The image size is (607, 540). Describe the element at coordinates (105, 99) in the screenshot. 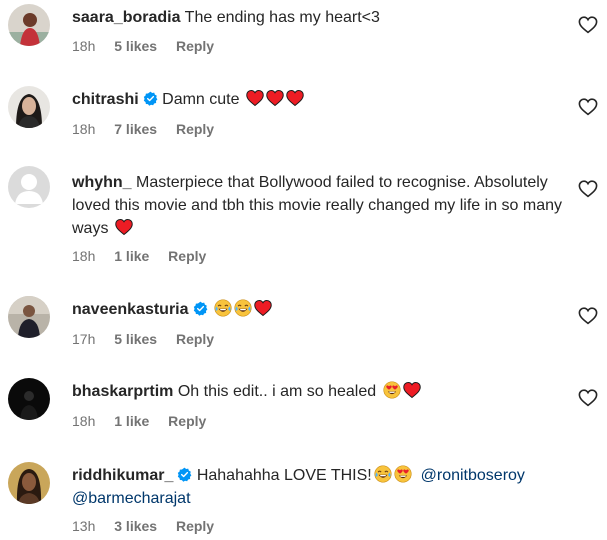

I see `username: chitrashi` at that location.